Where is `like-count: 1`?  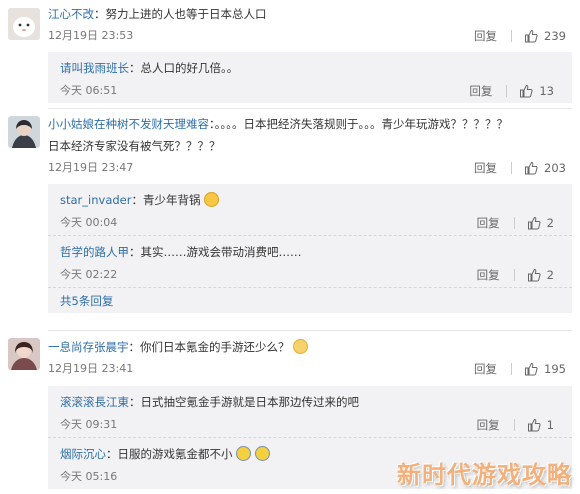 like-count: 1 is located at coordinates (550, 425).